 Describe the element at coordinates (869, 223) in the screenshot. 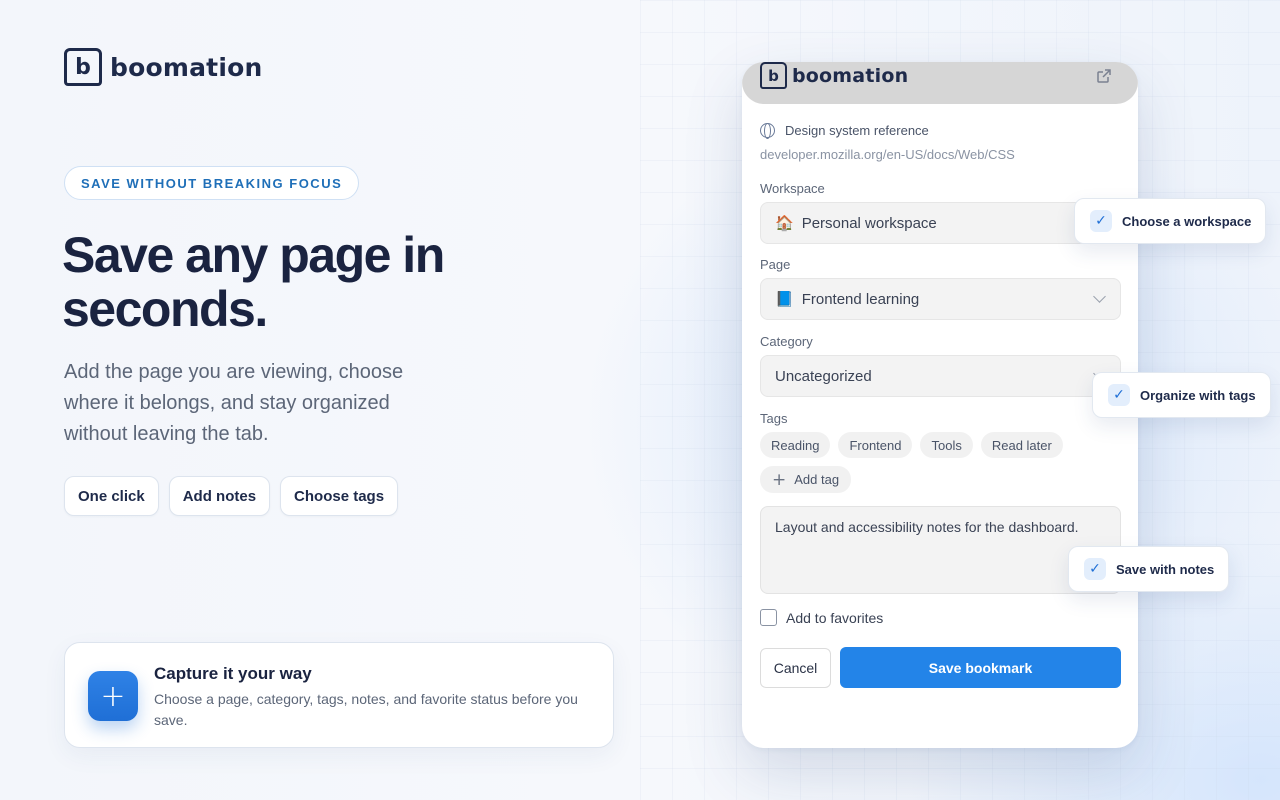

I see `workspace-value: Personal workspace` at that location.